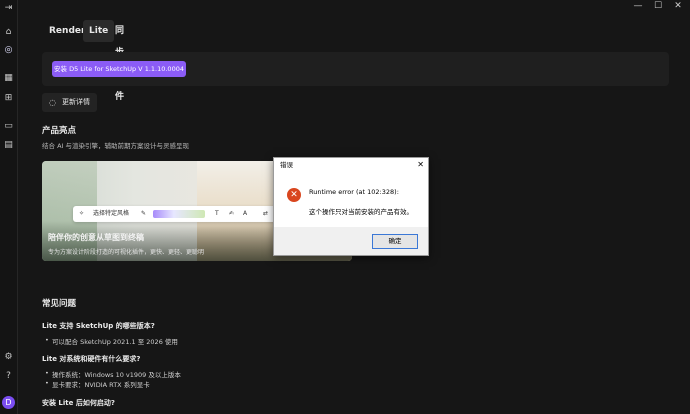  Describe the element at coordinates (111, 341) in the screenshot. I see `faq-answer: • 可以配合 SketchUp 2021.1 至 2026 使用` at that location.